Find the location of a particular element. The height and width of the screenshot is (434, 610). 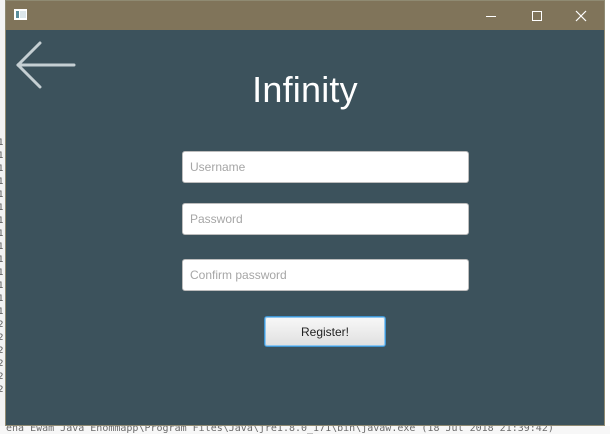

password-field is located at coordinates (325, 219).